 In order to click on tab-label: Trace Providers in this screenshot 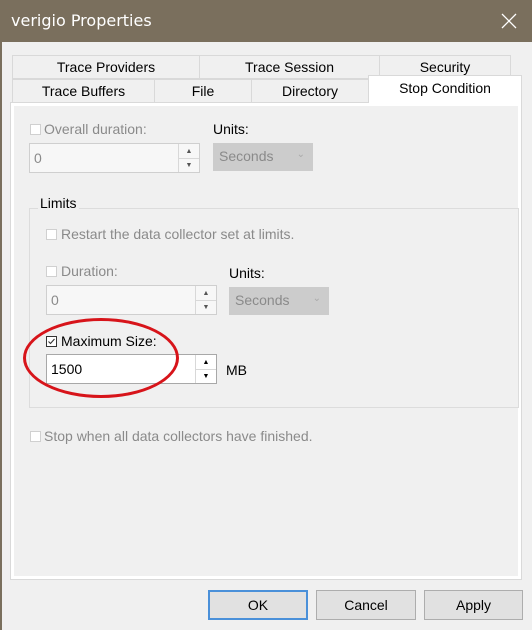, I will do `click(106, 67)`.